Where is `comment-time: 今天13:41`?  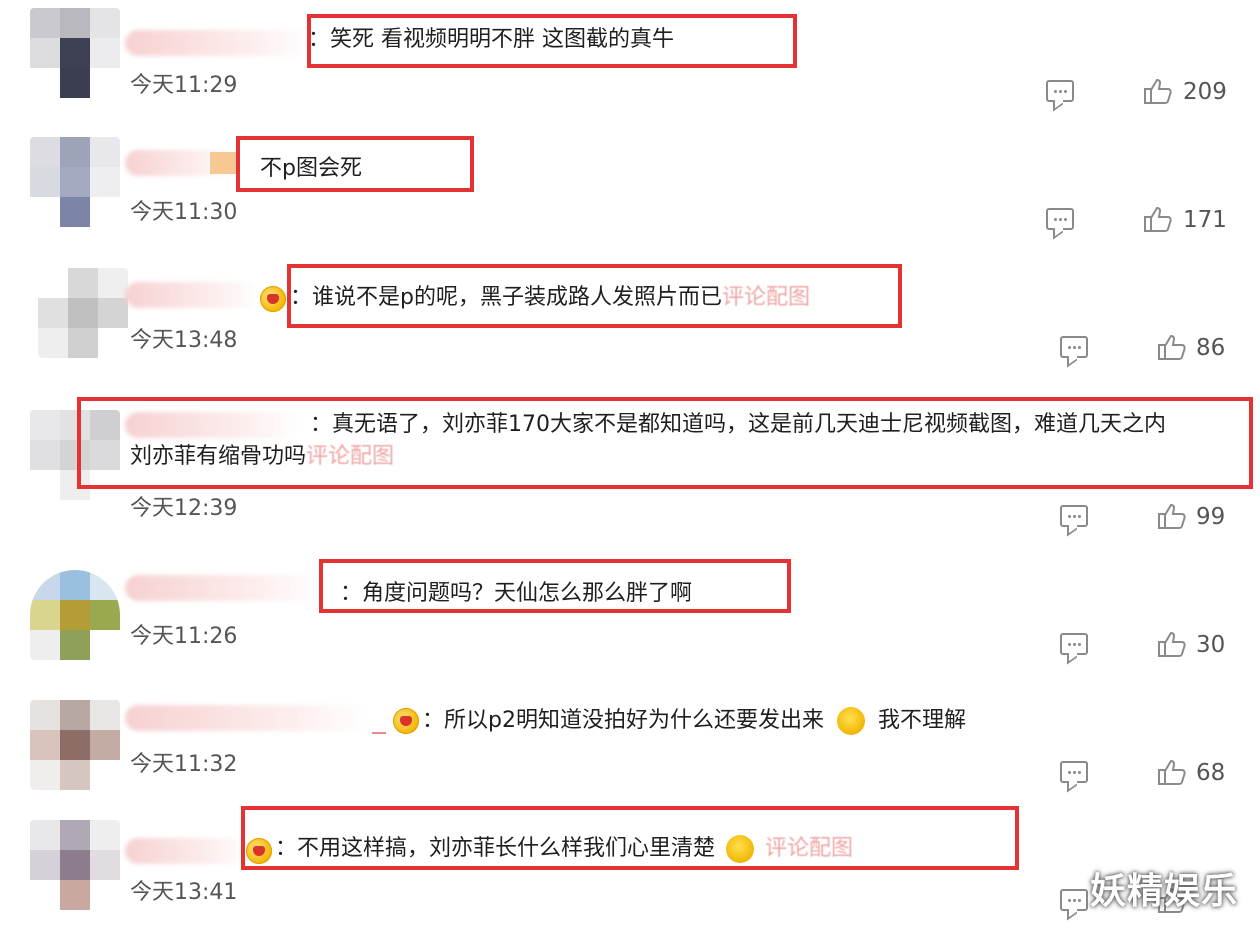
comment-time: 今天13:41 is located at coordinates (184, 892).